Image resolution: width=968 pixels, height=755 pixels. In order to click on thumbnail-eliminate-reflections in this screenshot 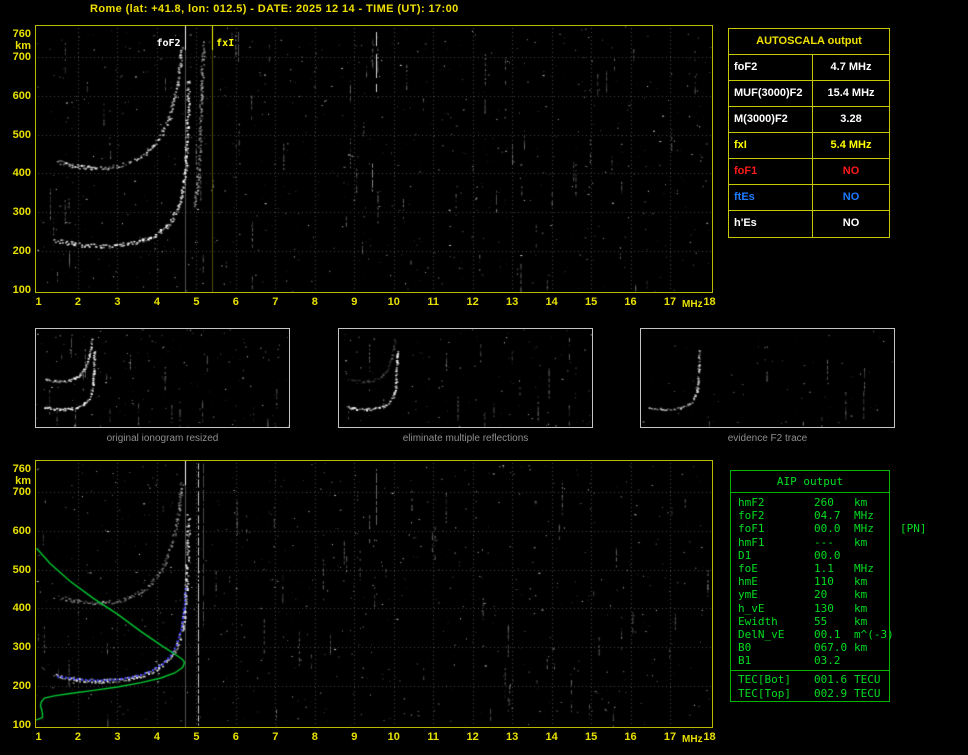, I will do `click(465, 378)`.